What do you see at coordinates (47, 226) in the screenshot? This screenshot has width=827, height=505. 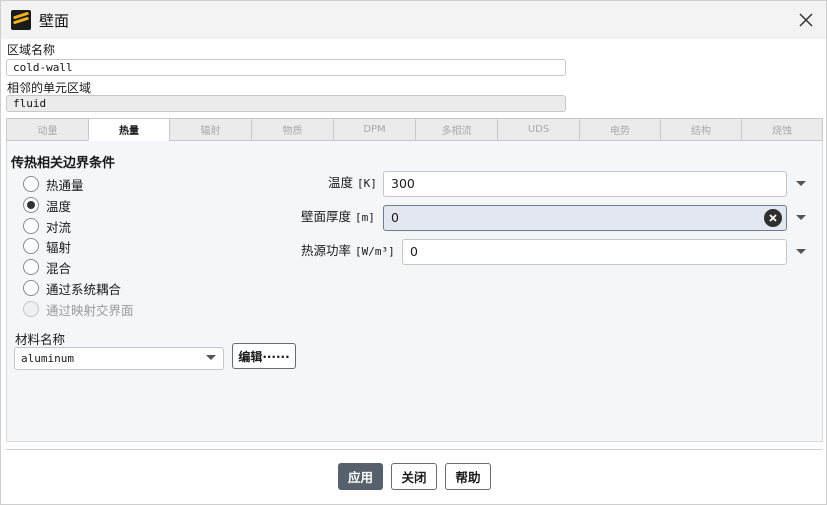 I see `radio-convection: 对流` at bounding box center [47, 226].